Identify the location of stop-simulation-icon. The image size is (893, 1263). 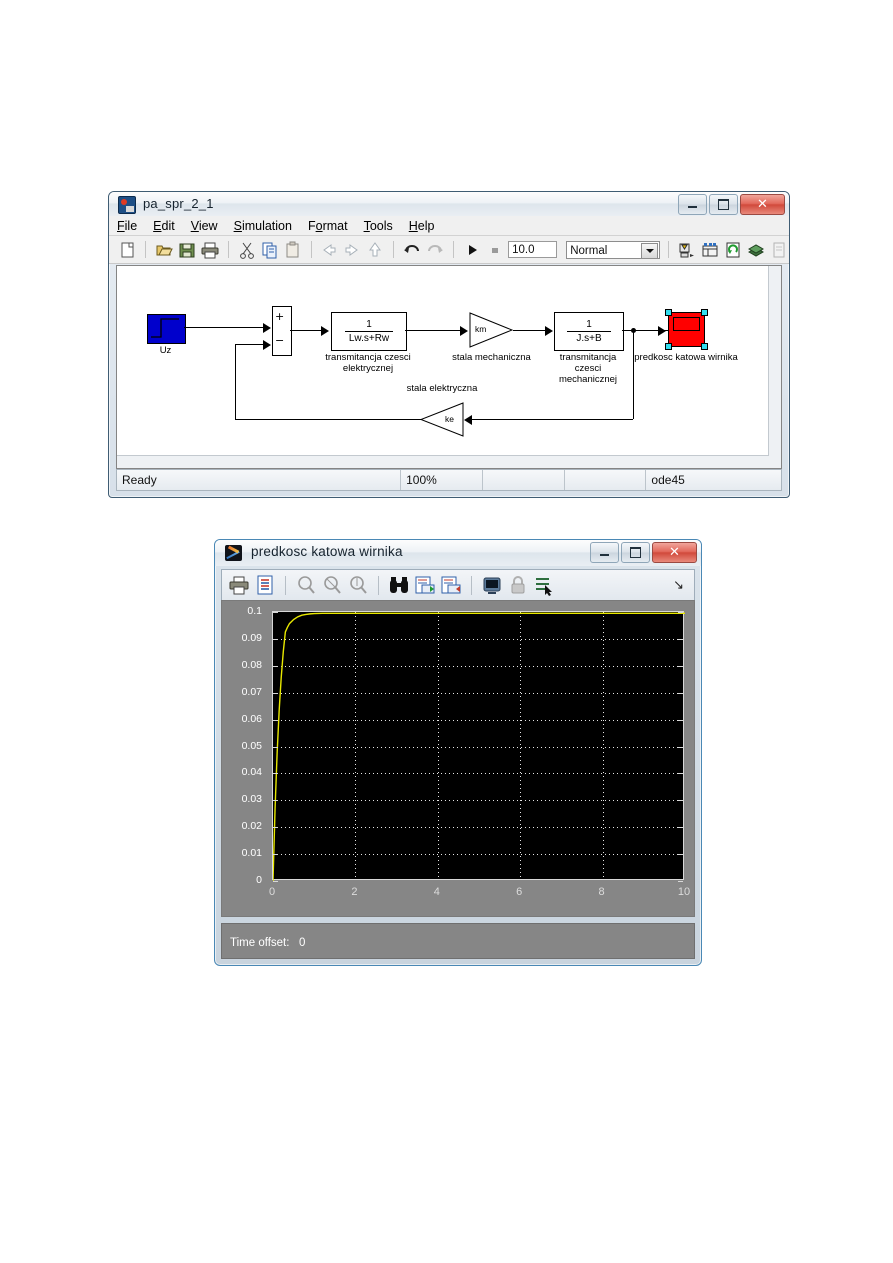
(495, 250).